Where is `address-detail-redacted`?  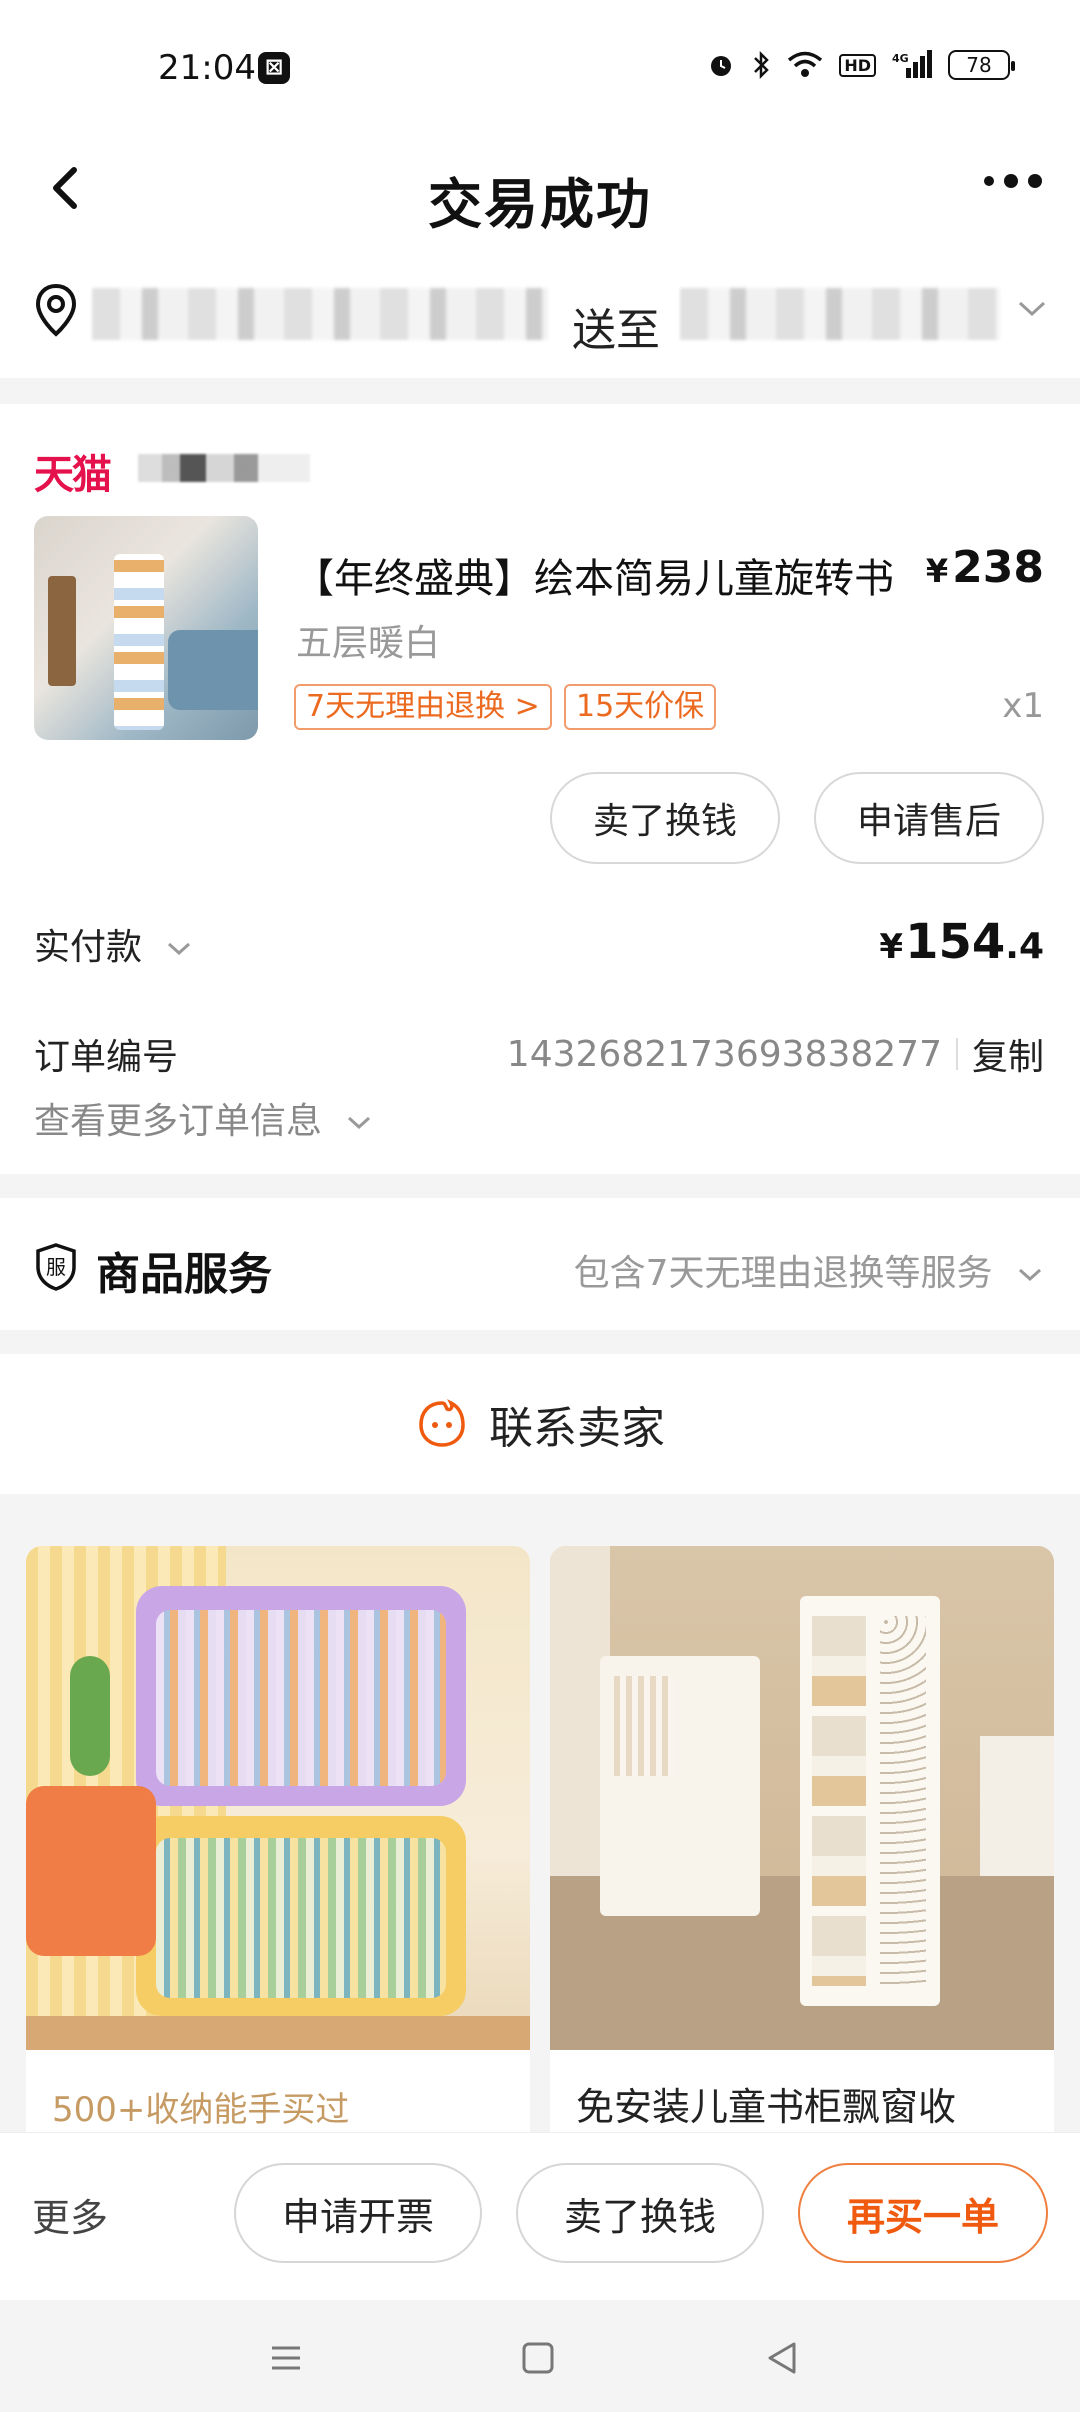 address-detail-redacted is located at coordinates (840, 314).